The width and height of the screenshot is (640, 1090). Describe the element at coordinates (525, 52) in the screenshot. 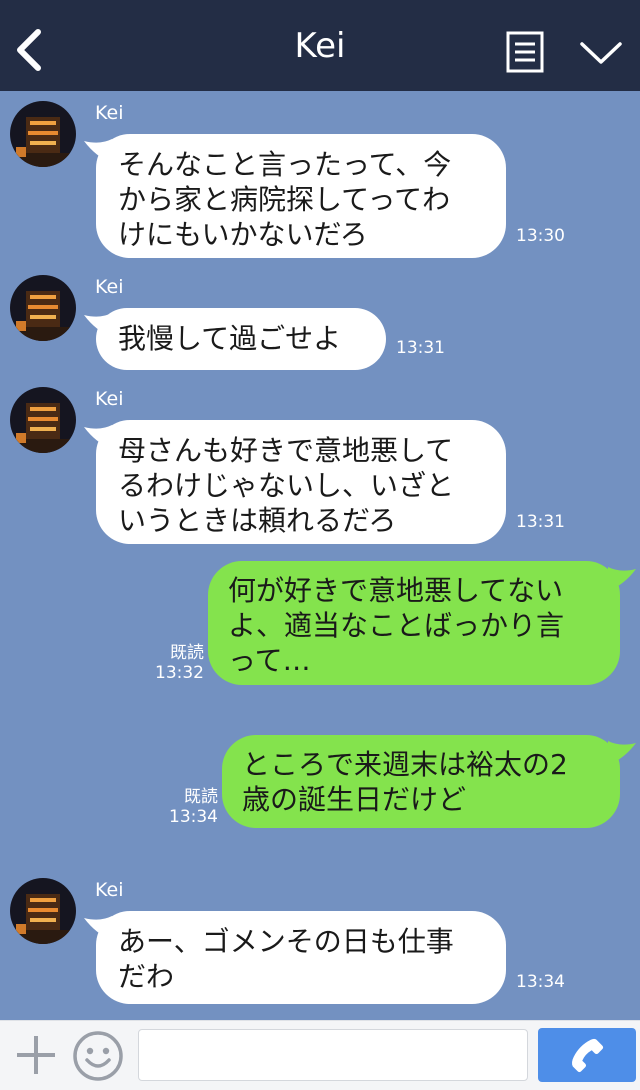

I see `notes-icon` at that location.